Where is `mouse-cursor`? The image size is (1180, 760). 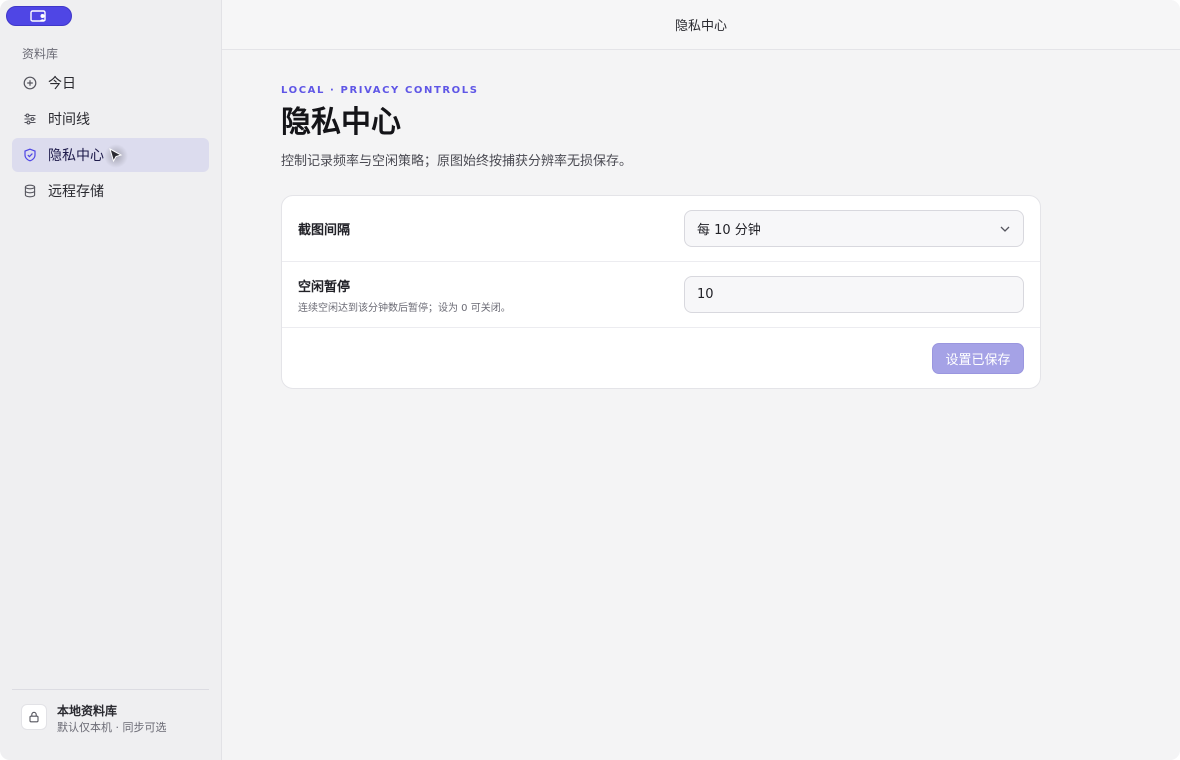 mouse-cursor is located at coordinates (116, 156).